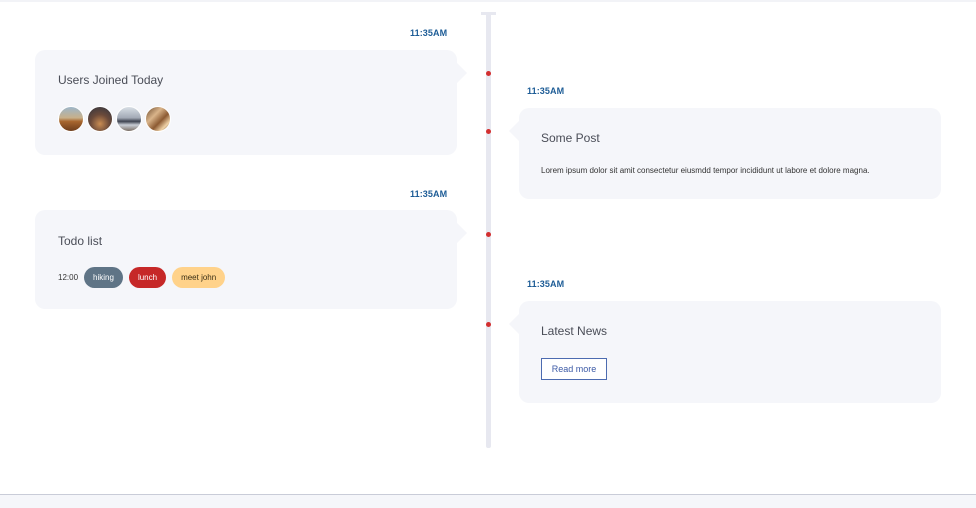 The height and width of the screenshot is (508, 976). Describe the element at coordinates (103, 277) in the screenshot. I see `tag-hiking: hiking` at that location.